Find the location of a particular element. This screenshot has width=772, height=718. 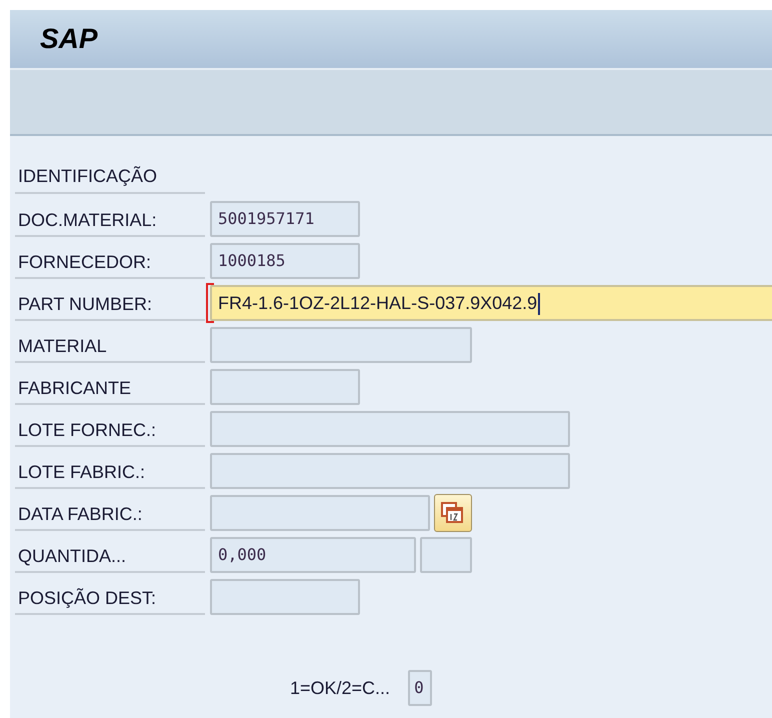

input-field: FR4-1.6-1OZ-2L12-HAL-S-037.9X042.9 is located at coordinates (491, 303).